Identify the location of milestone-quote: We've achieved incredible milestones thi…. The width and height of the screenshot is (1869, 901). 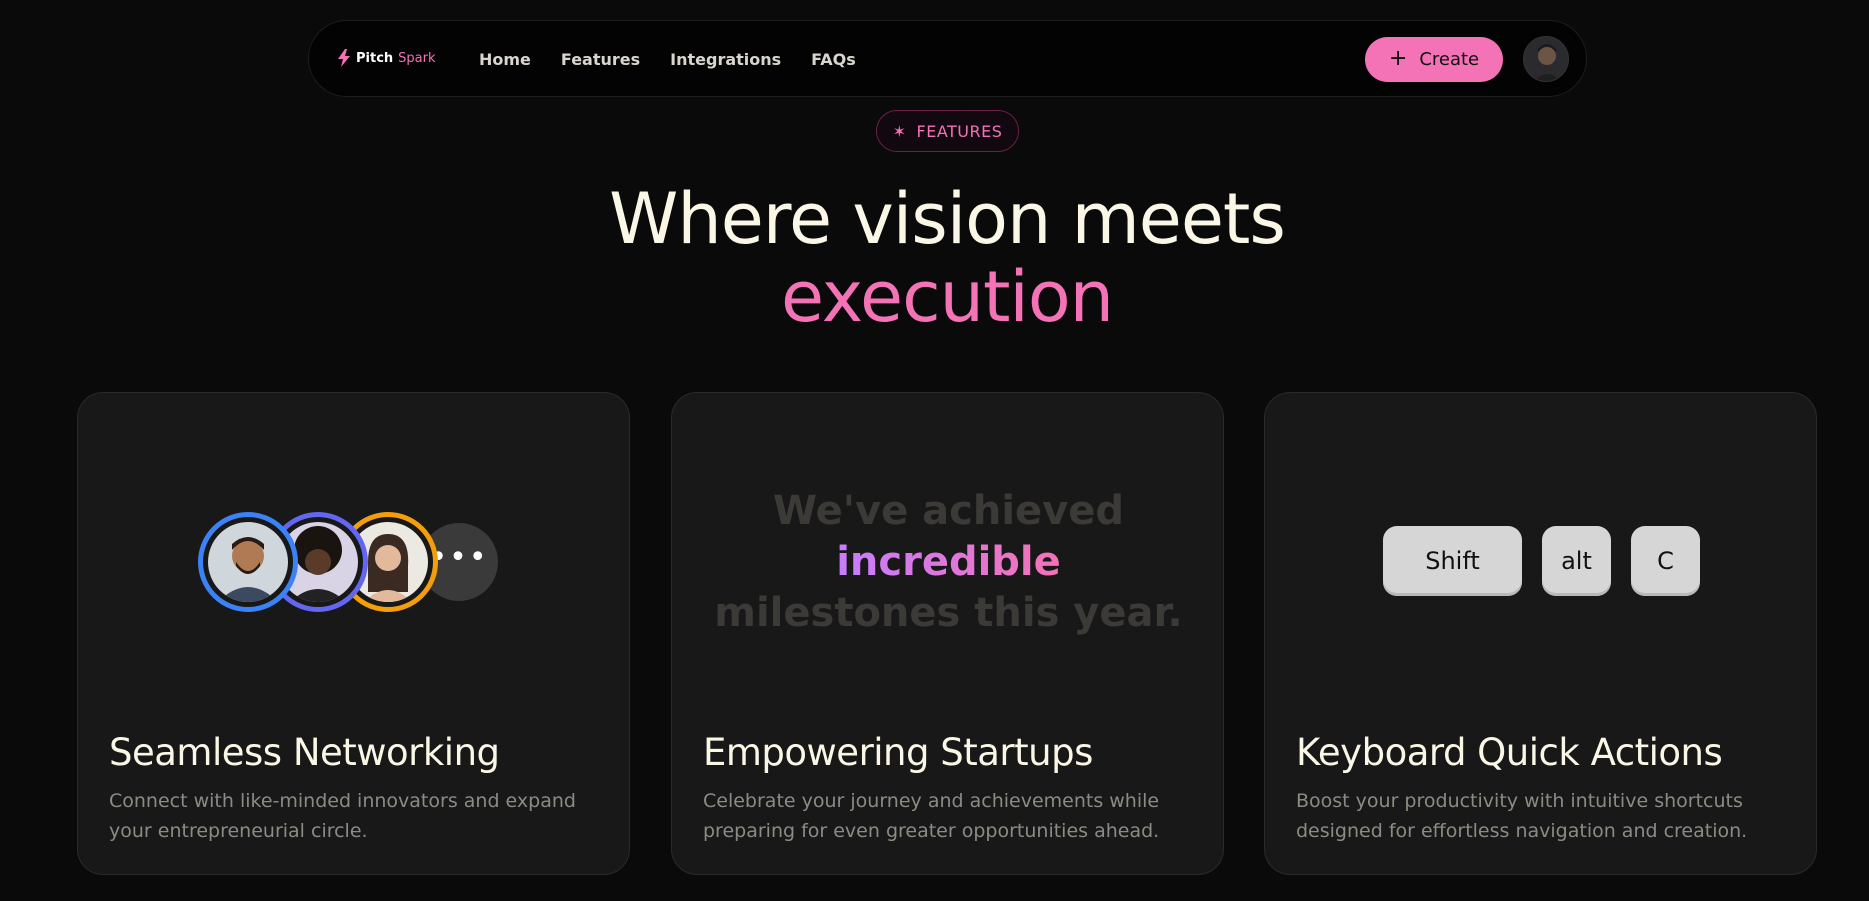
(948, 562).